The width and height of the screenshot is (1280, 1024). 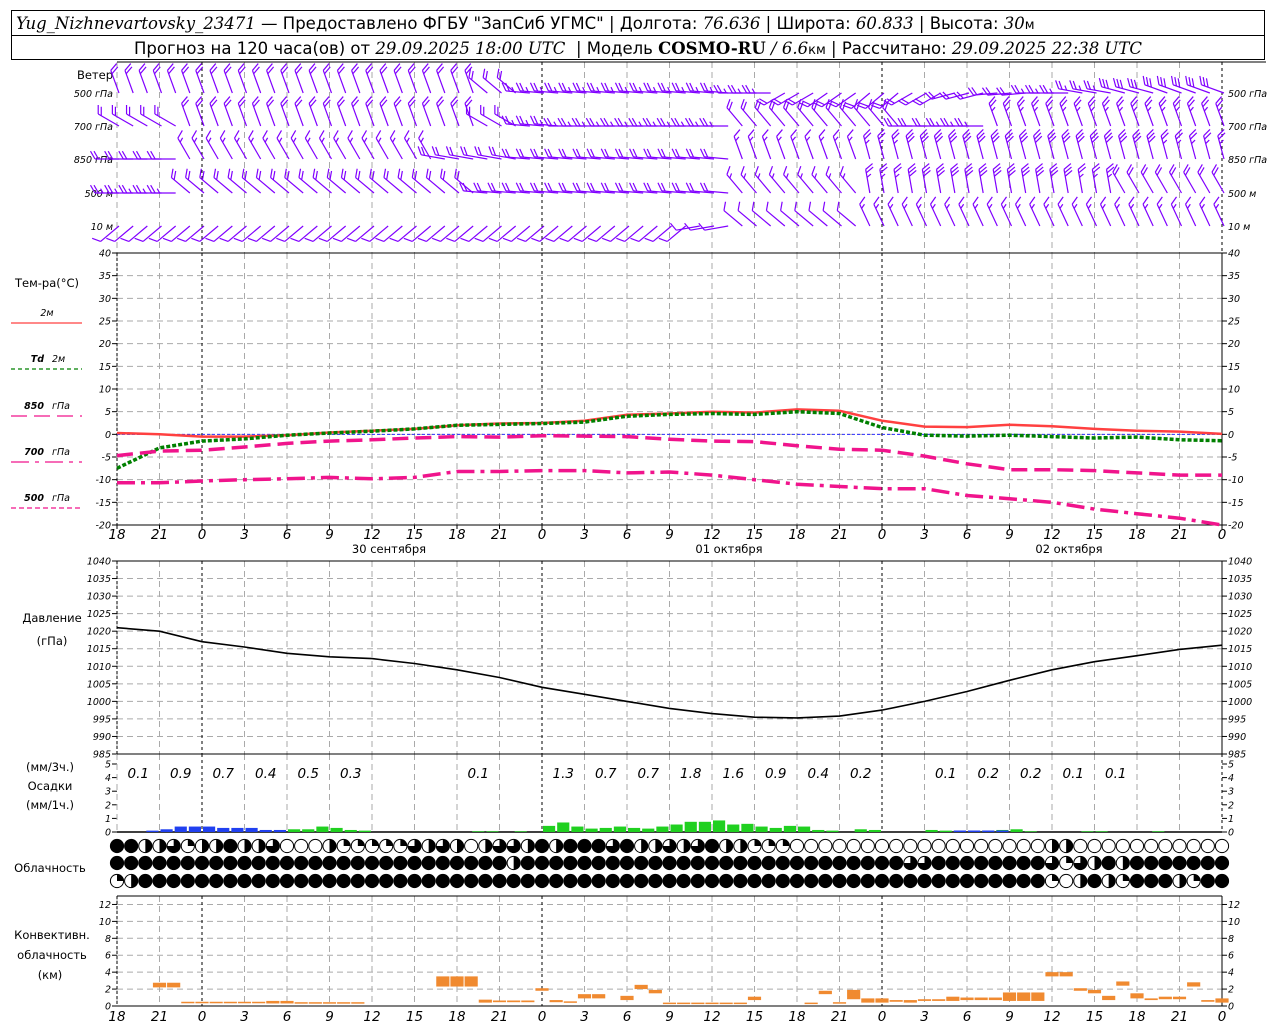 What do you see at coordinates (627, 1016) in the screenshot?
I see `hour-label-bottom: 6` at bounding box center [627, 1016].